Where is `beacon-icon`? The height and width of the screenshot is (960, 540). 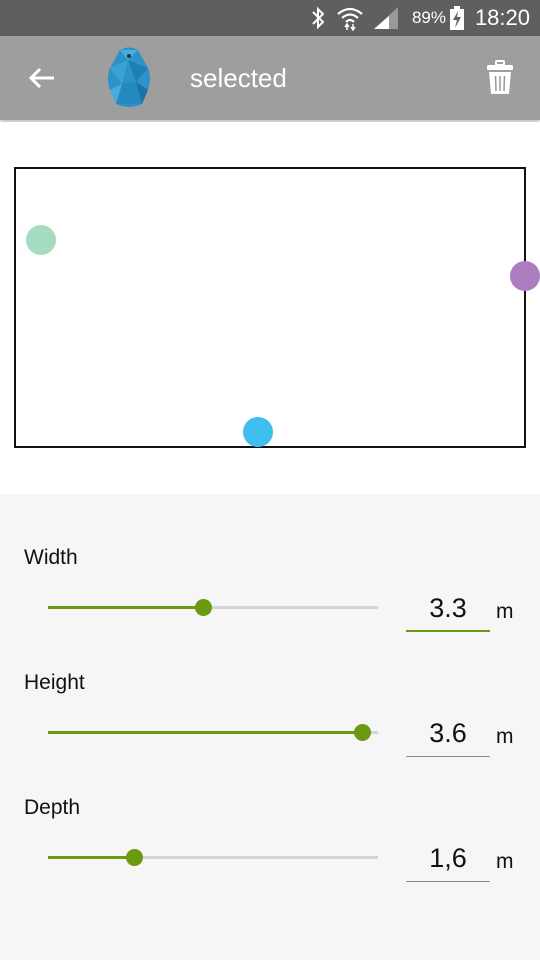
beacon-icon is located at coordinates (129, 78).